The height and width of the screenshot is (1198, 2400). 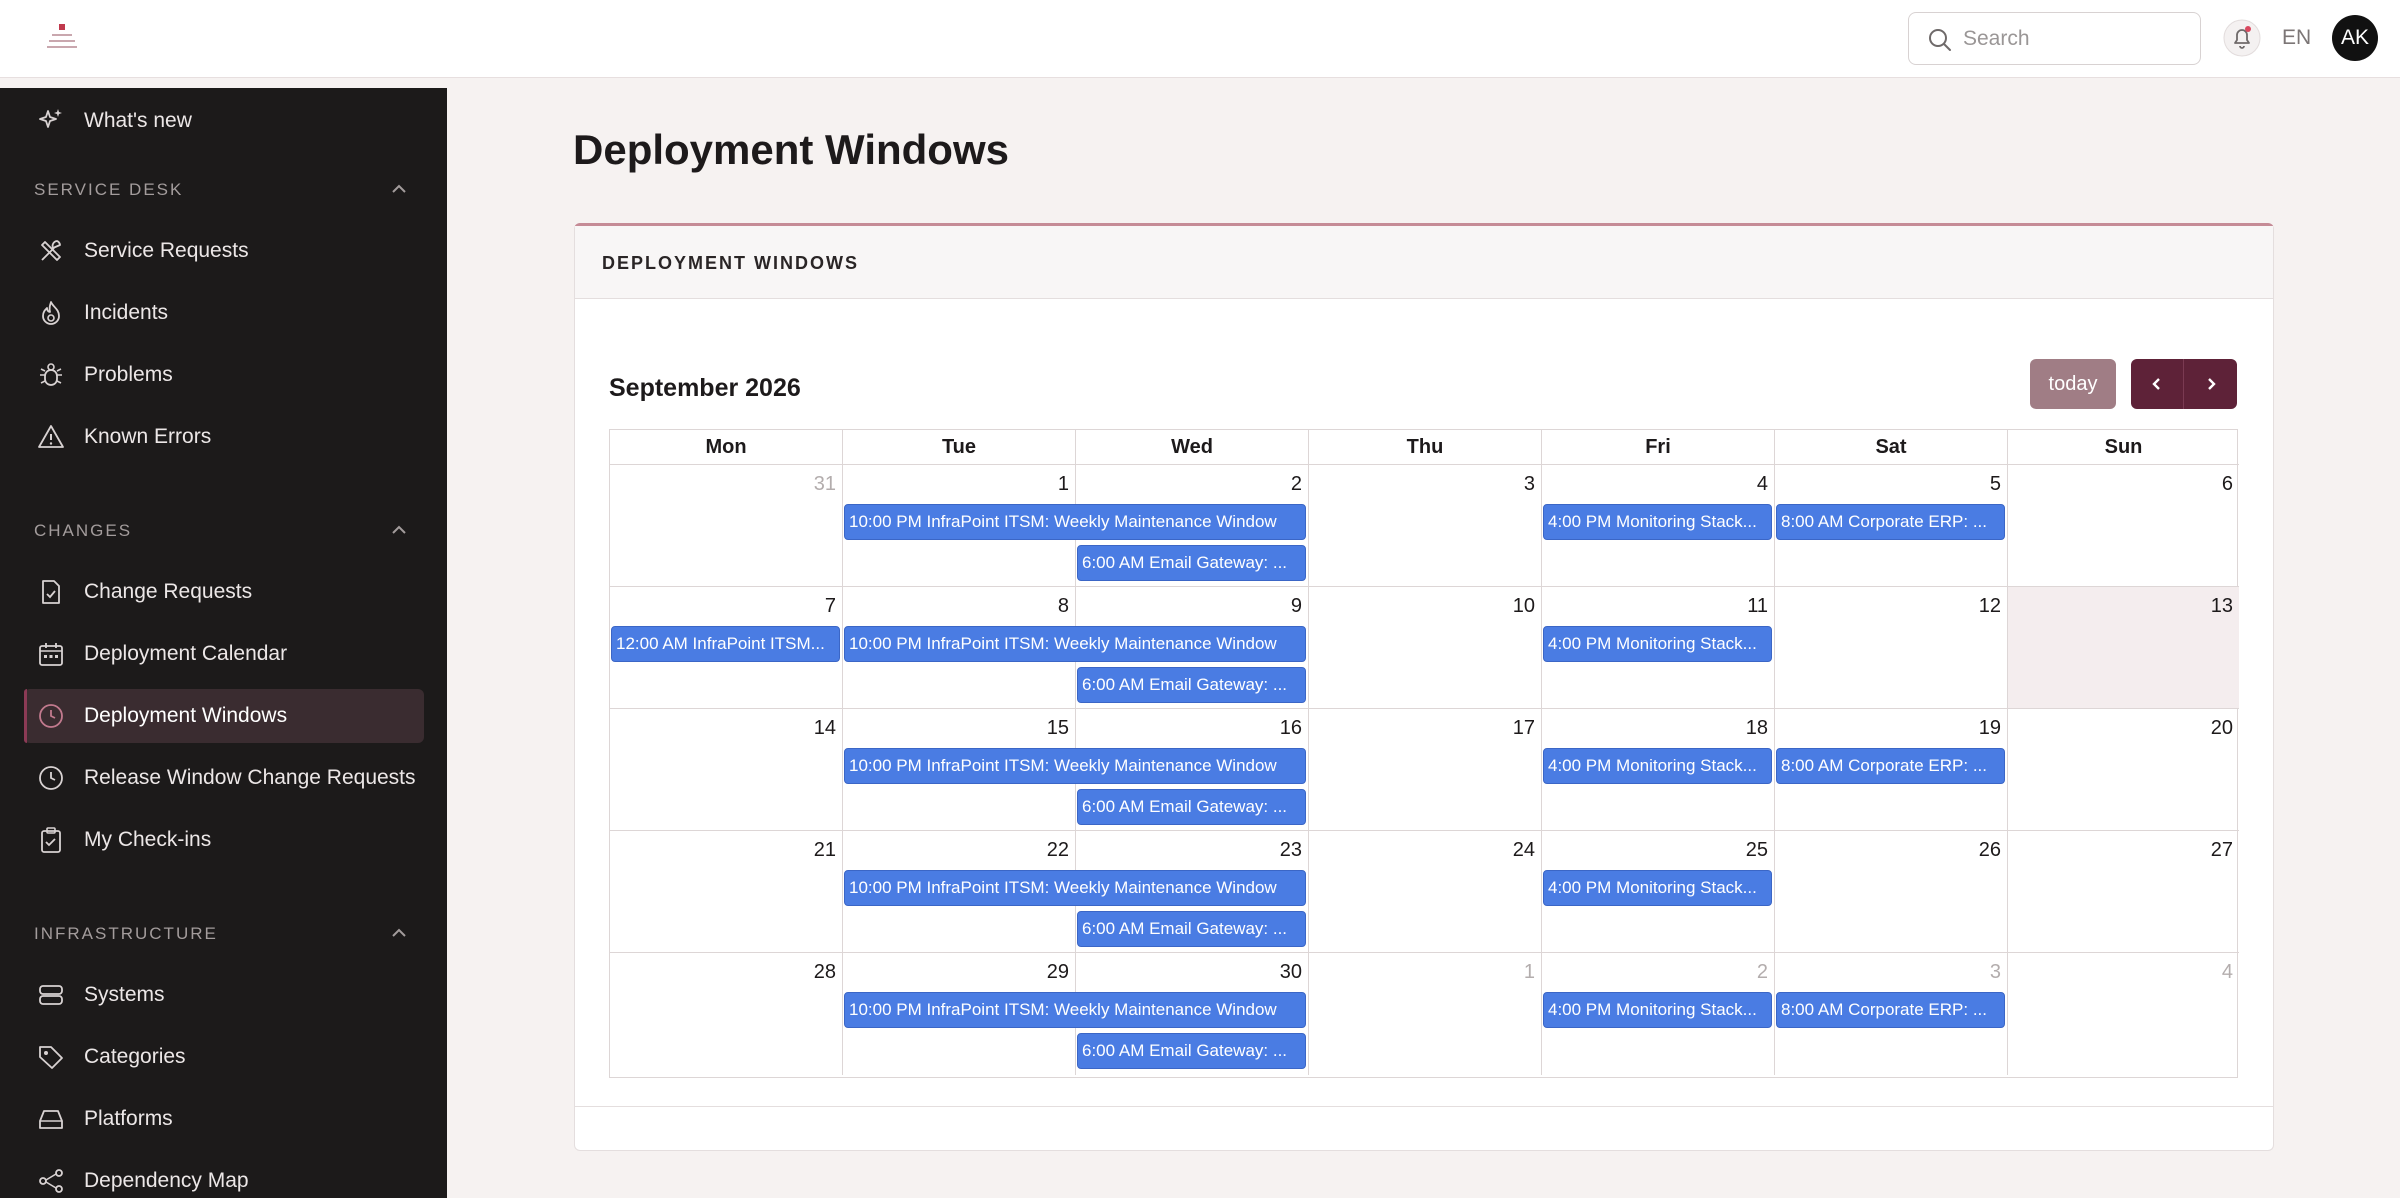 I want to click on hard-drive-icon, so click(x=51, y=1119).